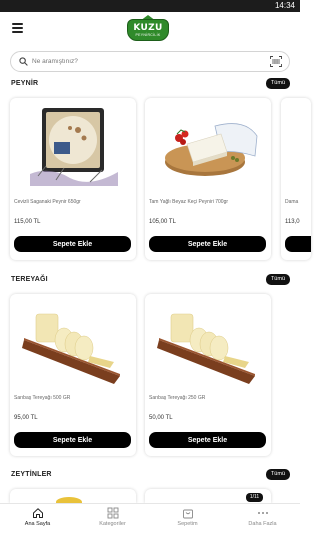 This screenshot has width=320, height=533. Describe the element at coordinates (254, 497) in the screenshot. I see `page-indicator-badge: 1/11` at that location.